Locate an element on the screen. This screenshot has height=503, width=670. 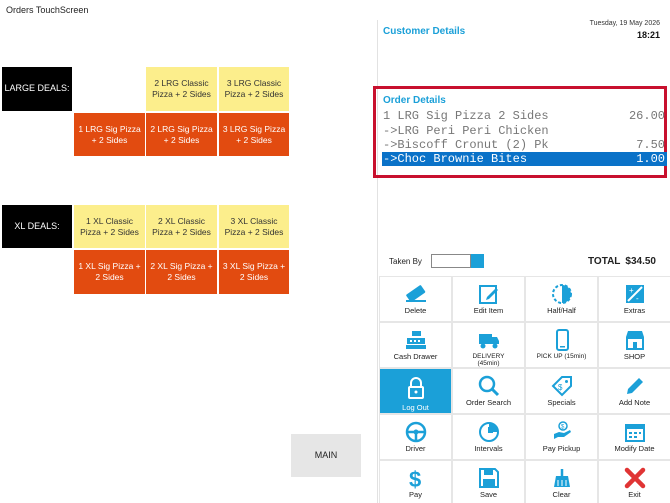
specials-button-label: Specials is located at coordinates (561, 402).